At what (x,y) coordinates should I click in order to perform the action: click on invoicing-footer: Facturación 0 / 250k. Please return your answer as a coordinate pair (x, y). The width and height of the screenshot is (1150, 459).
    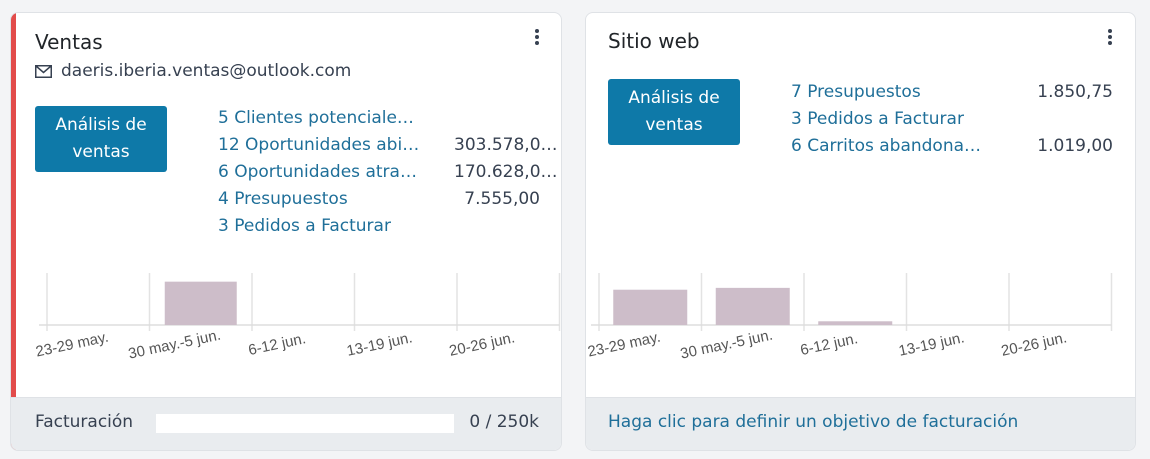
    Looking at the image, I should click on (286, 423).